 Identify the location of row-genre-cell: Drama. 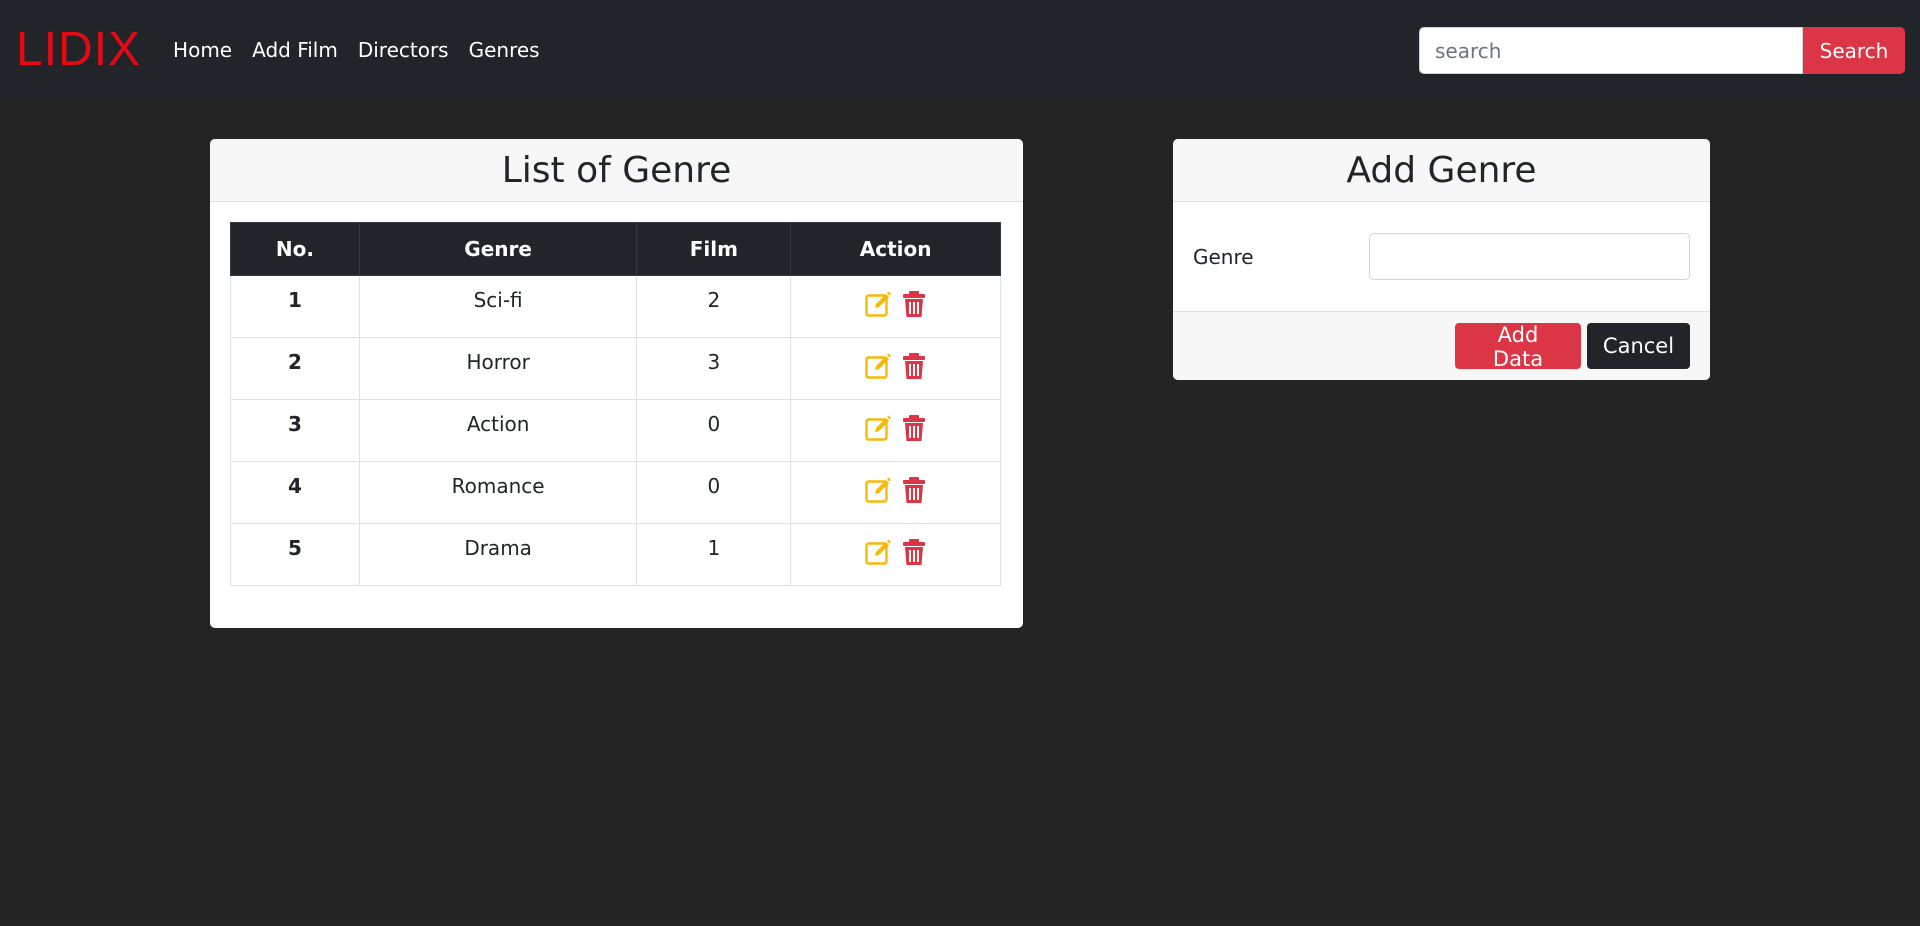
(498, 554).